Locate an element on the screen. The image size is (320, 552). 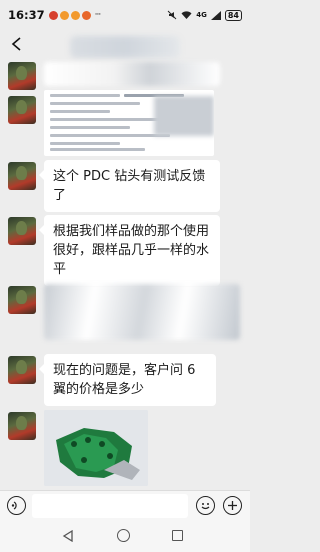
emoji-icon is located at coordinates (205, 505).